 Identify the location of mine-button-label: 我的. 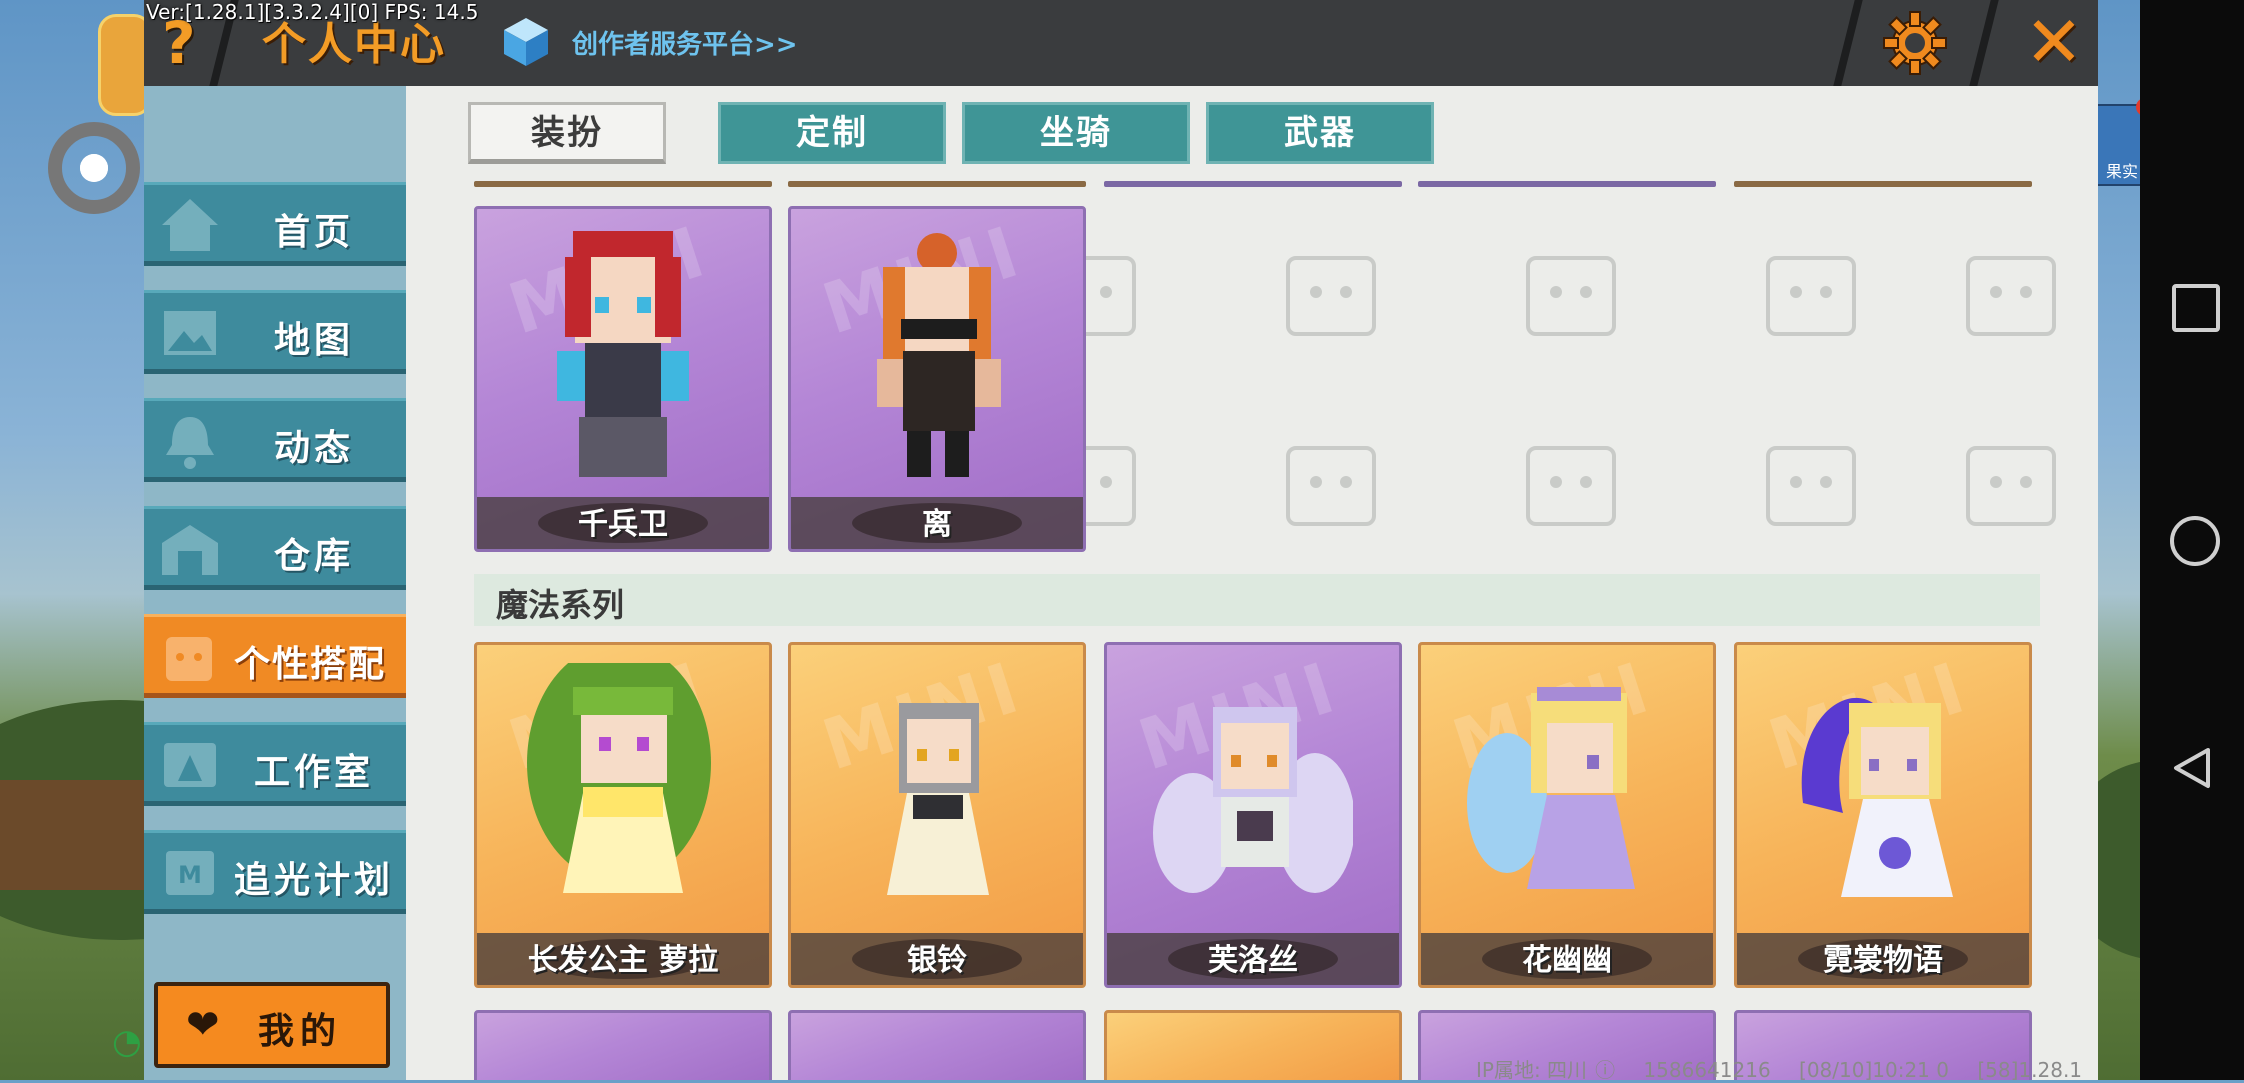
(300, 1031).